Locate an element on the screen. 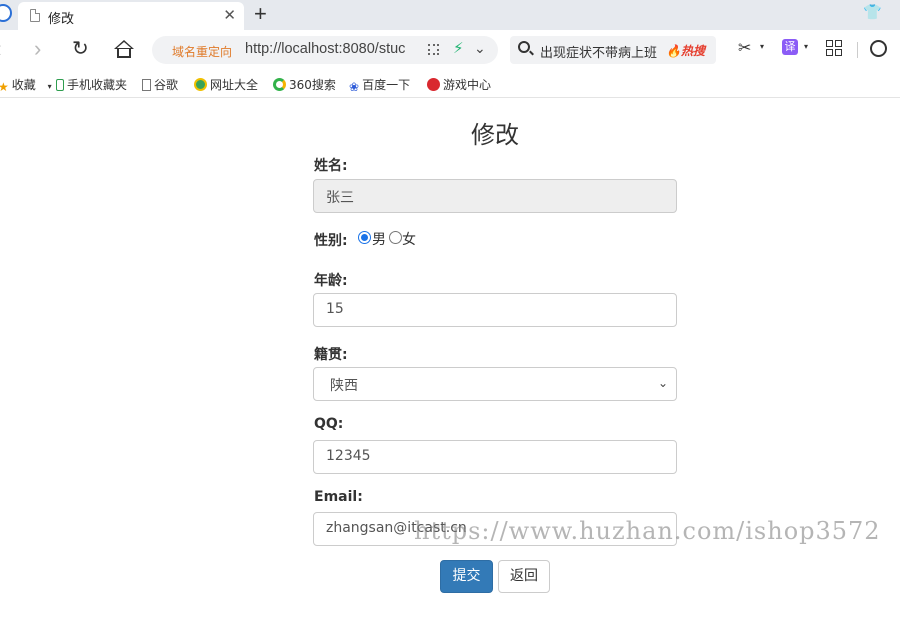 The image size is (900, 621). gender-female-label: 女 is located at coordinates (409, 240).